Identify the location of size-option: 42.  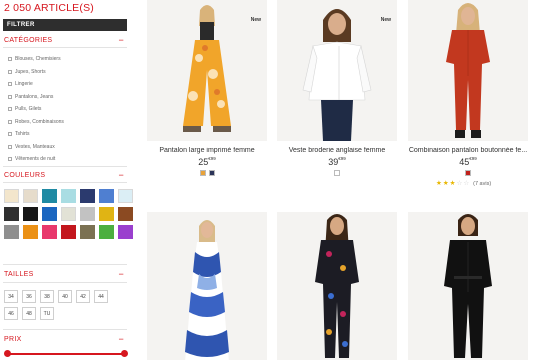
(83, 296).